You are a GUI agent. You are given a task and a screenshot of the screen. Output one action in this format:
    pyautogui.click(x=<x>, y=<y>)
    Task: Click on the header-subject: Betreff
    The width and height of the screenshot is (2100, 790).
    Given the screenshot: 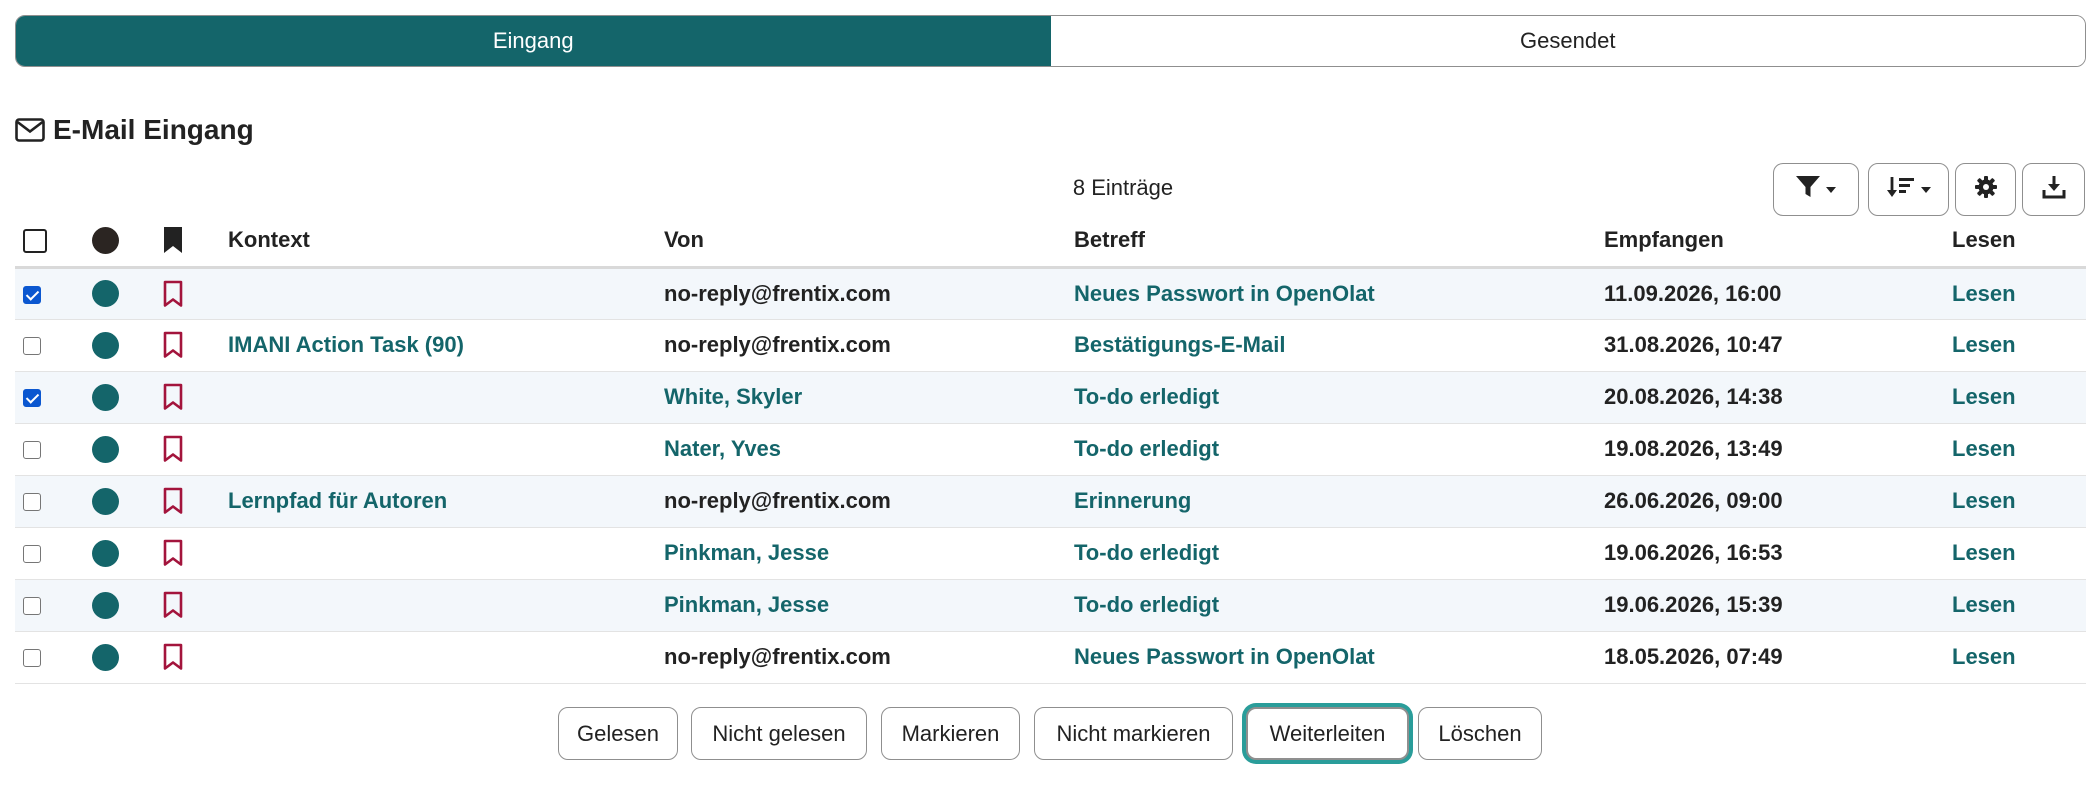 What is the action you would take?
    pyautogui.click(x=1339, y=242)
    